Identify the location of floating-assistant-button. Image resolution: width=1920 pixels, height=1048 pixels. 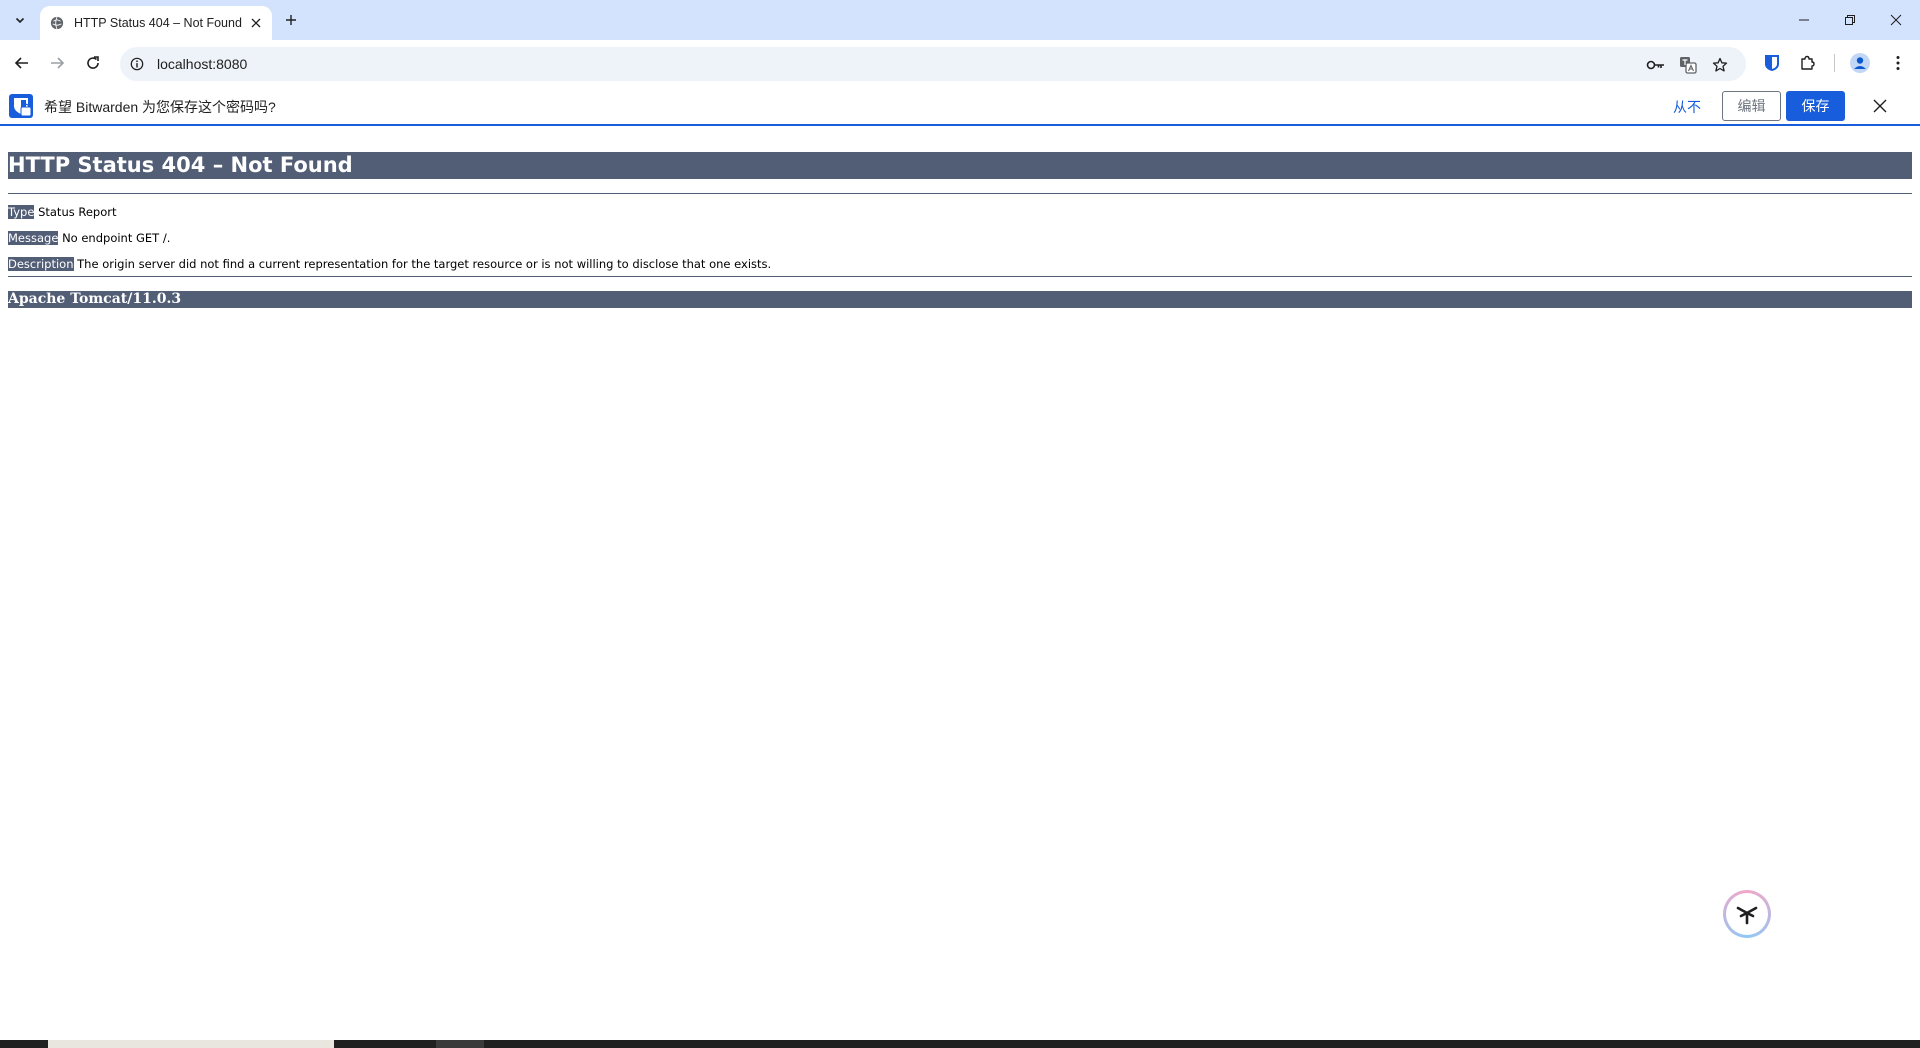
(1747, 914).